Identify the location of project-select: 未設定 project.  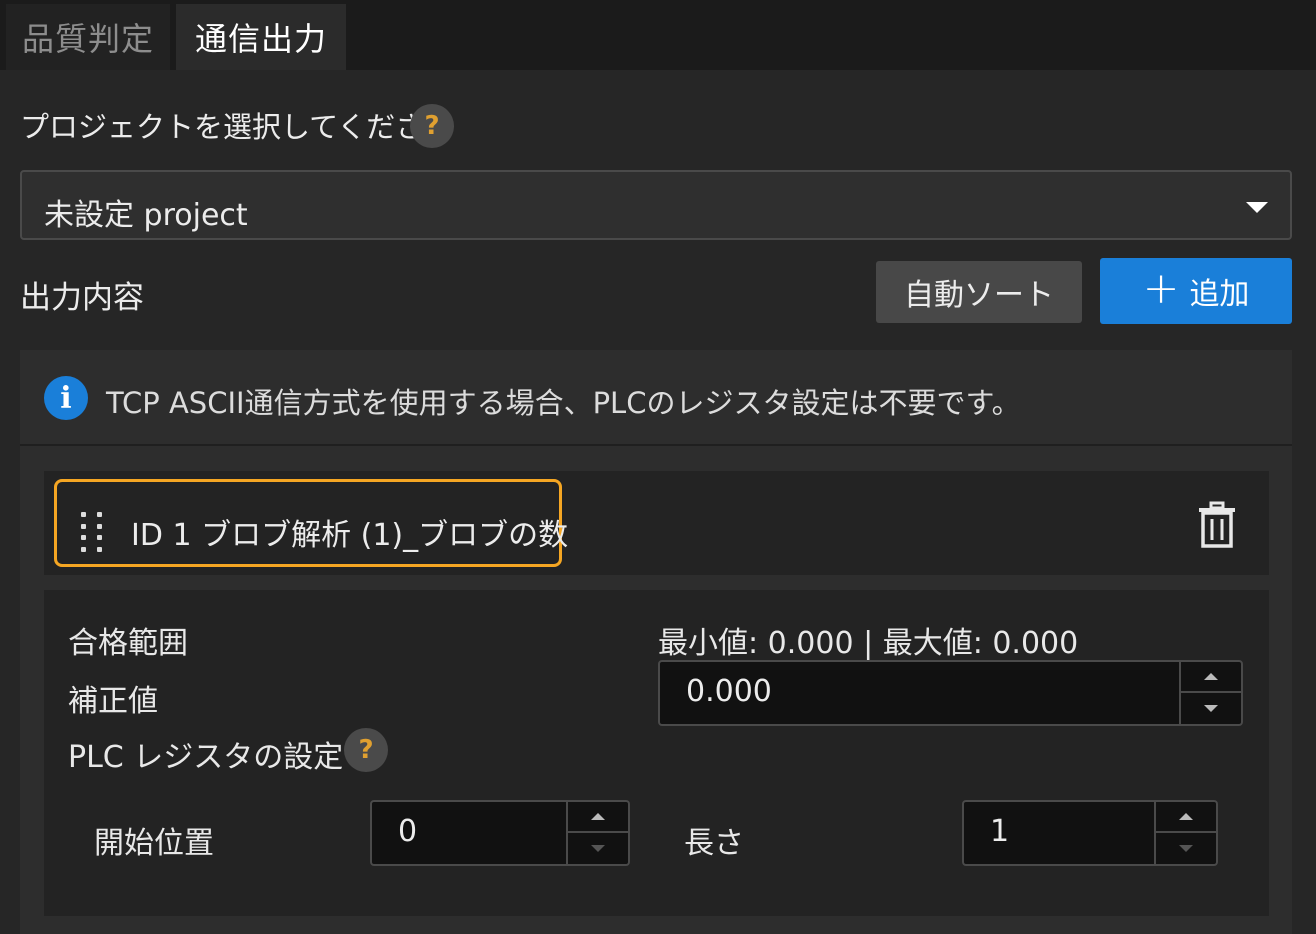
(656, 205).